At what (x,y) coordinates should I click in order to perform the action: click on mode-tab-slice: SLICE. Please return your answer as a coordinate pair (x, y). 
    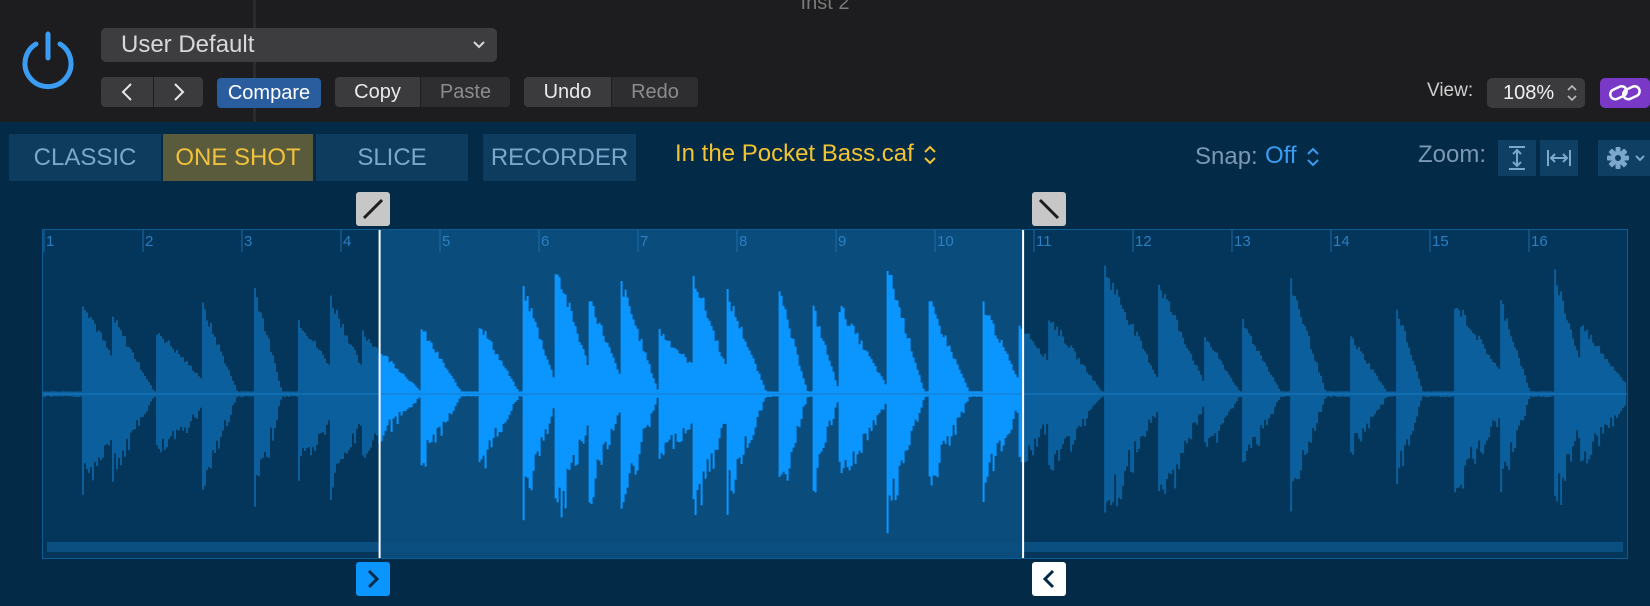
    Looking at the image, I should click on (392, 157).